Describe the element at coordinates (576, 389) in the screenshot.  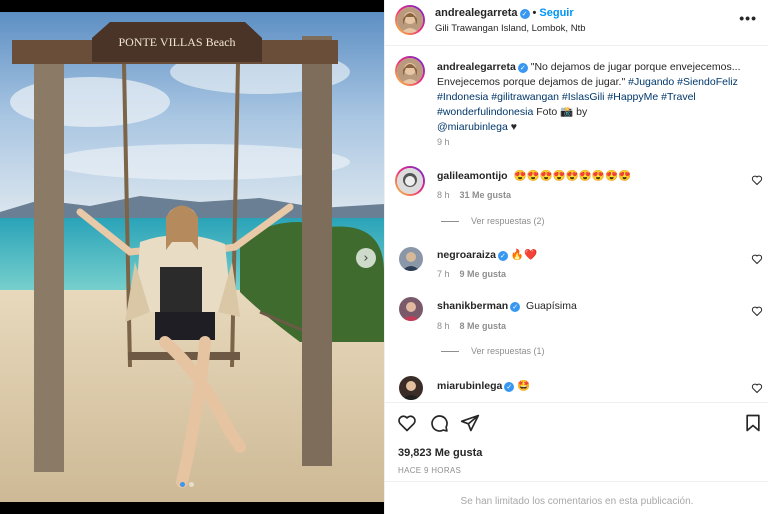
I see `comment-item: miarubinlega ✓ 🤩` at that location.